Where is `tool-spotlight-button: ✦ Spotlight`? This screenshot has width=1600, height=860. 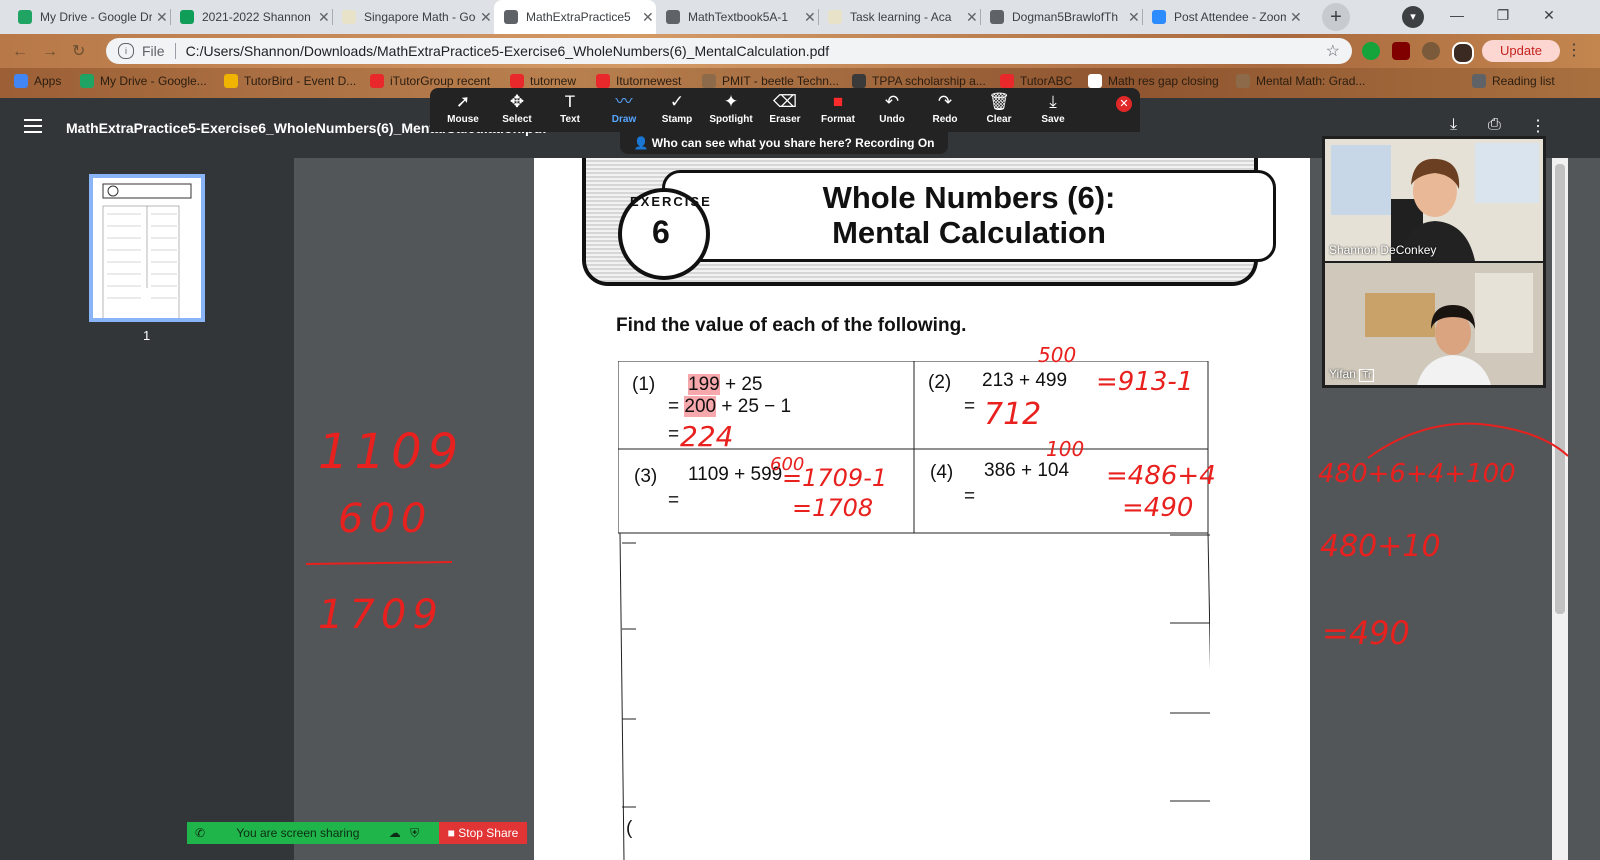
tool-spotlight-button: ✦ Spotlight is located at coordinates (731, 108).